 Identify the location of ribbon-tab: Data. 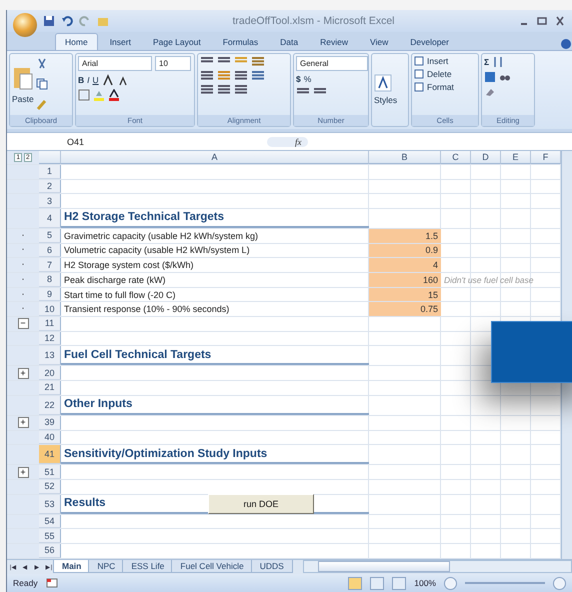
(289, 41).